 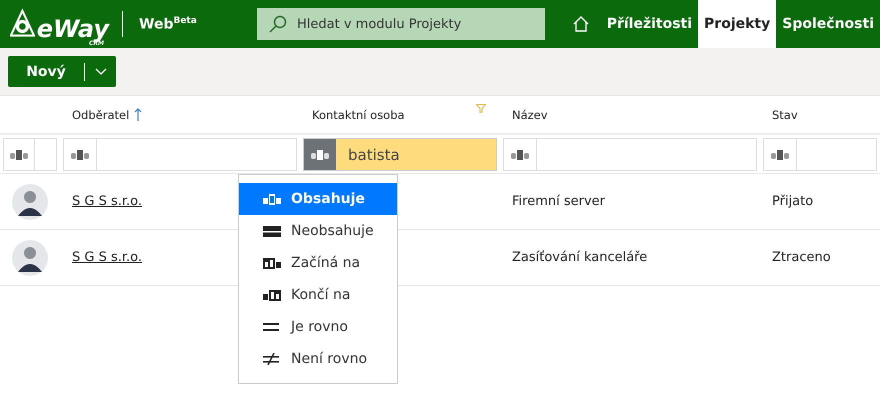 What do you see at coordinates (168, 24) in the screenshot?
I see `app-name: Web$^{Beta}$` at bounding box center [168, 24].